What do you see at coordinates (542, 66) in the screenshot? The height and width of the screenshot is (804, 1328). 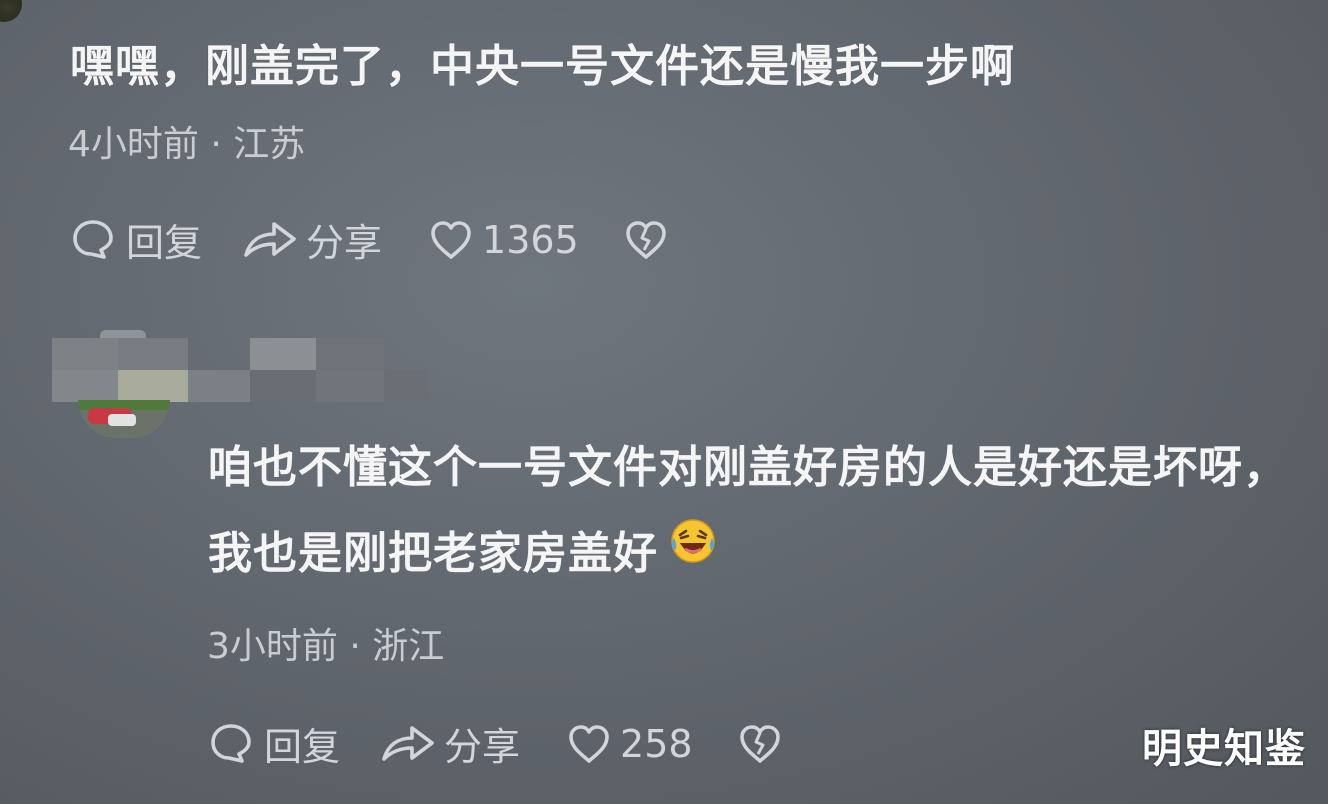 I see `comment-text: 嘿嘿，刚盖完了，中央一号文件还是慢我一步啊` at bounding box center [542, 66].